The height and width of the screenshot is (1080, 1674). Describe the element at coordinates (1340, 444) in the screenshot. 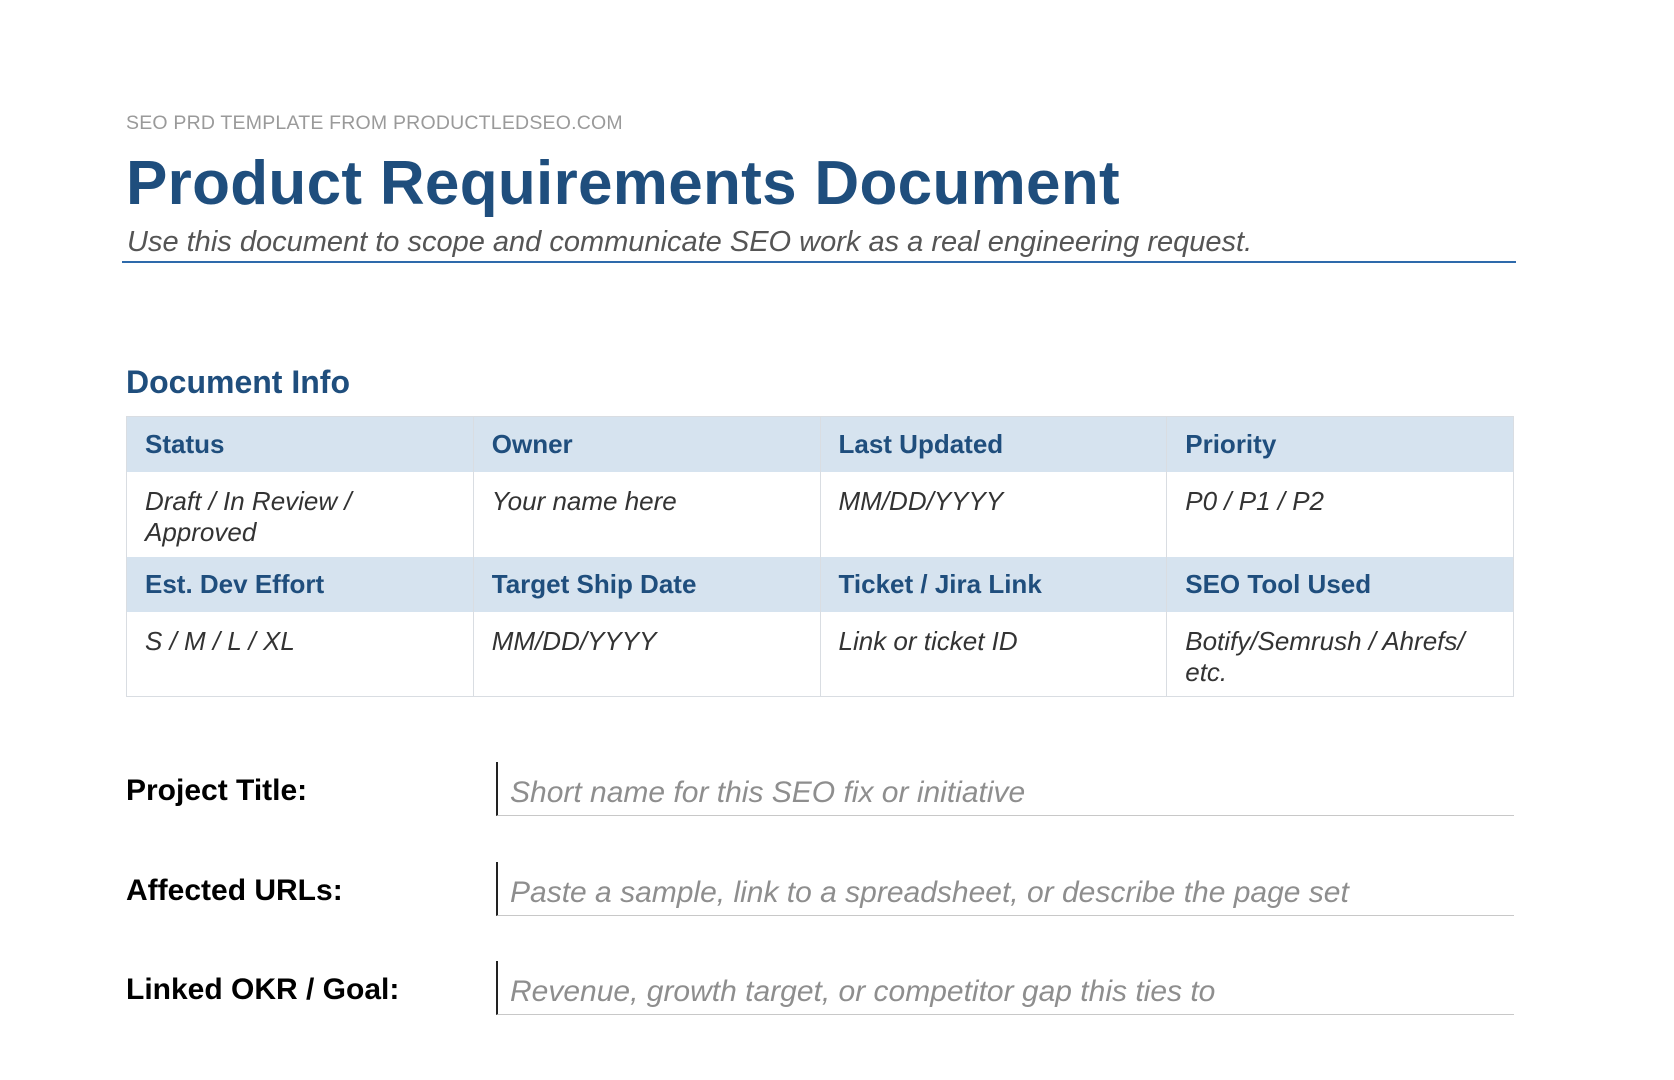

I see `header-cell-priority: Priority` at that location.